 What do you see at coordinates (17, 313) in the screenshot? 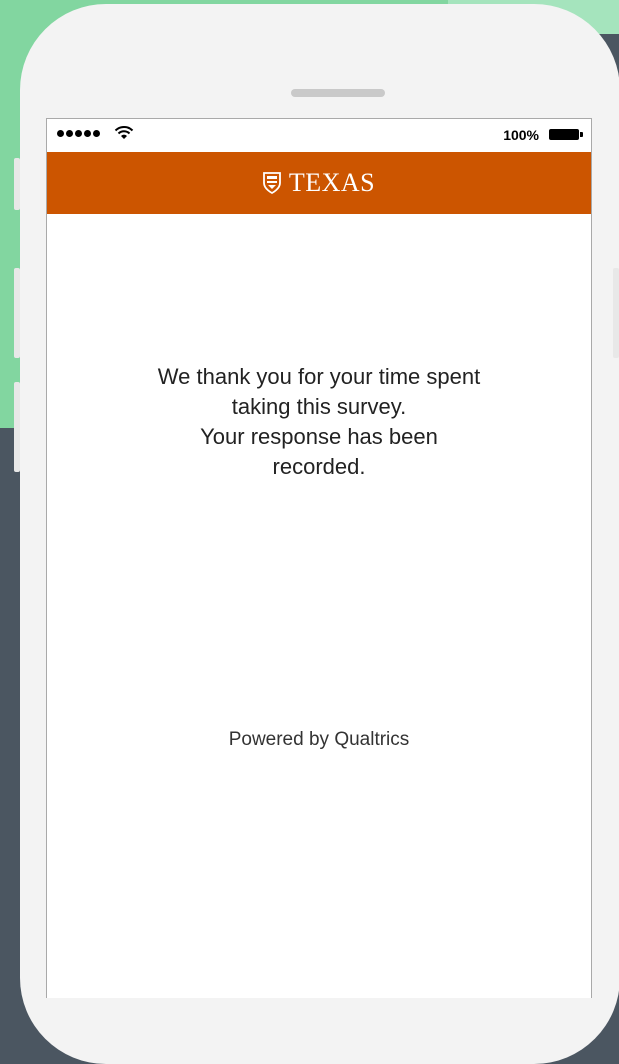
I see `phone-volume-up-button` at bounding box center [17, 313].